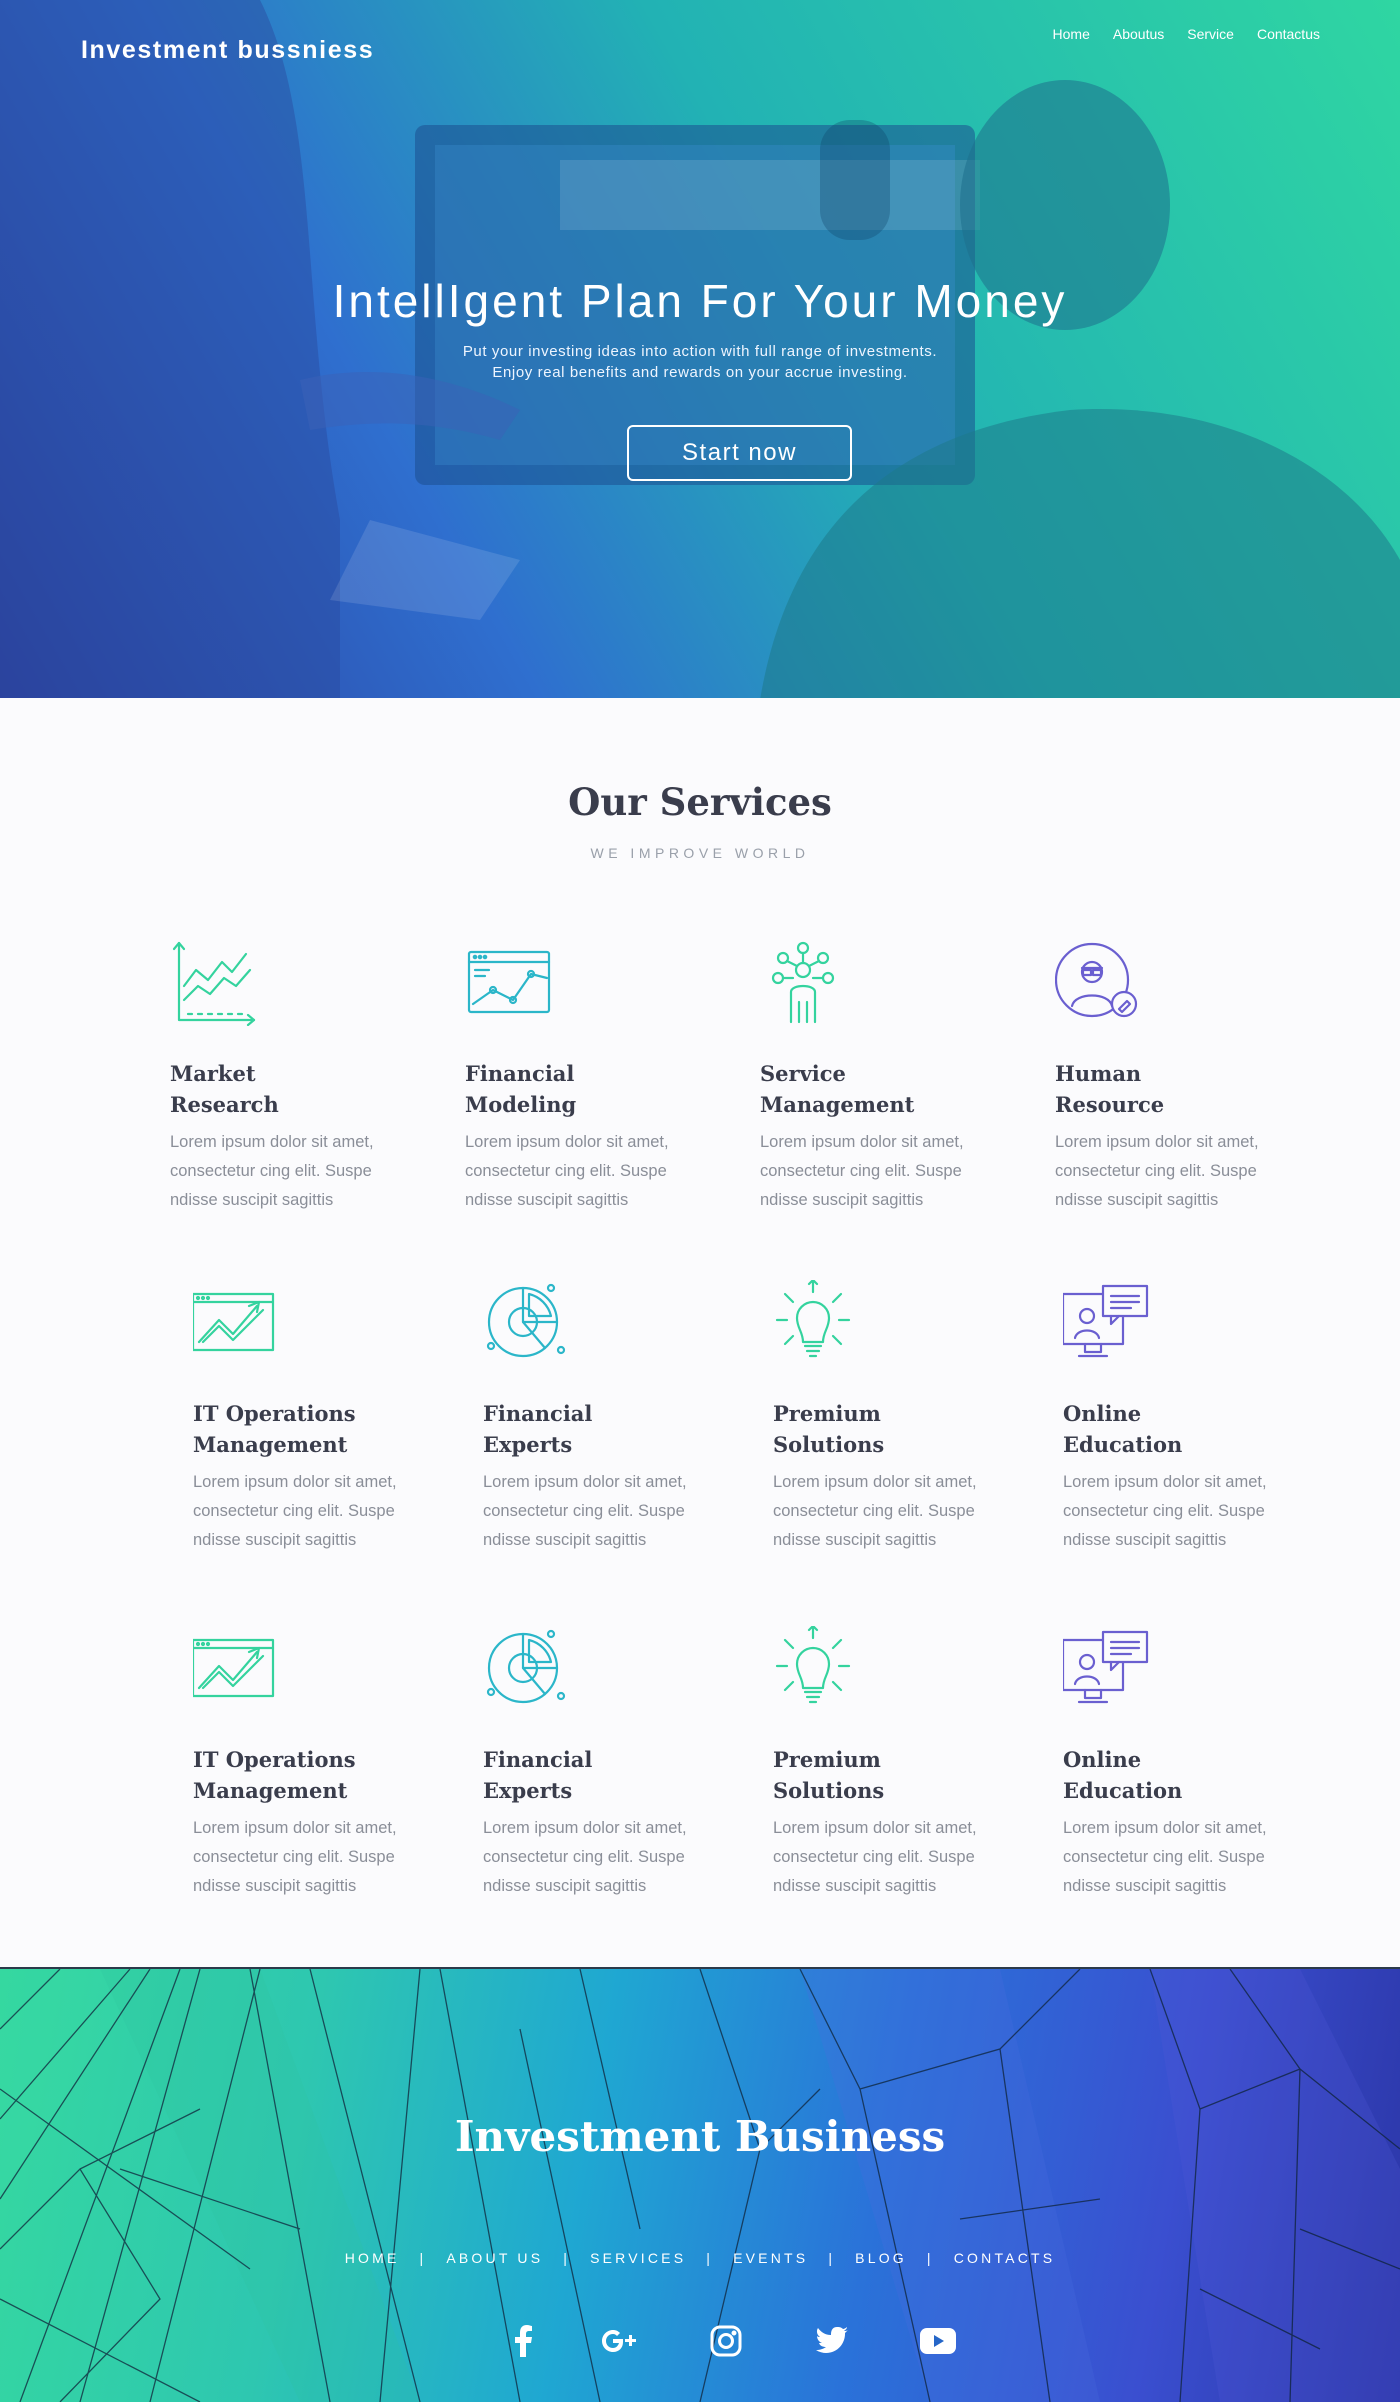 This screenshot has width=1400, height=2402. What do you see at coordinates (700, 802) in the screenshot?
I see `services-title: Our Services` at bounding box center [700, 802].